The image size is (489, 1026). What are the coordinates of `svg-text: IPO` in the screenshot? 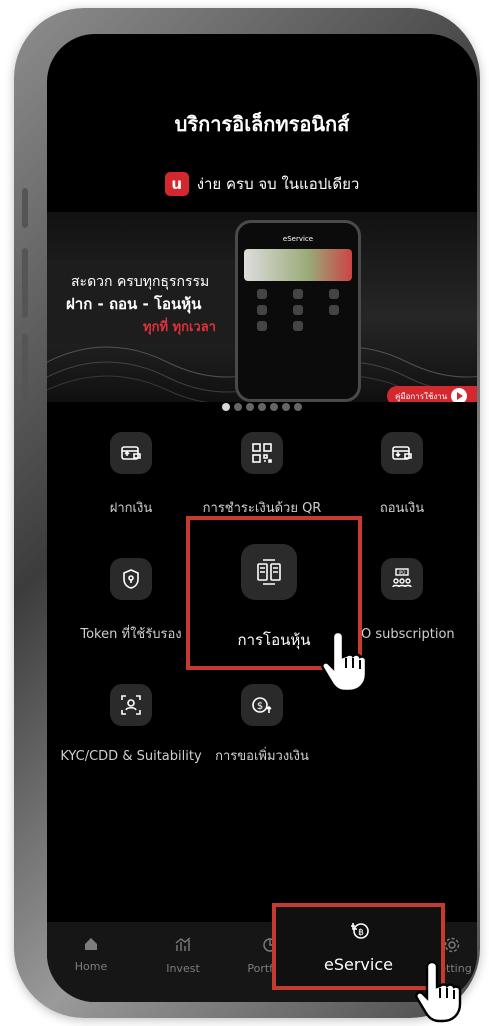 It's located at (402, 572).